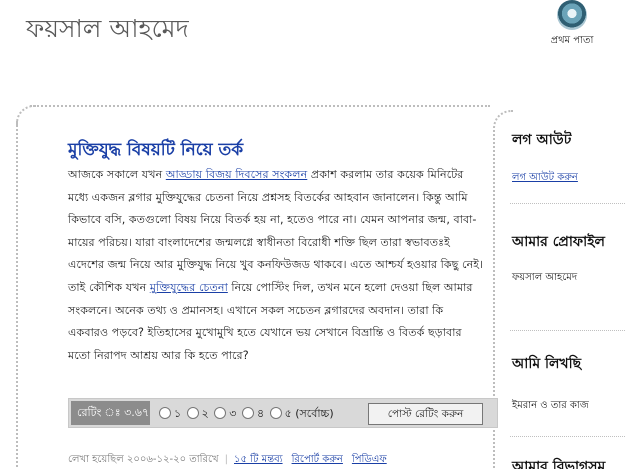 The image size is (625, 469). What do you see at coordinates (236, 174) in the screenshot?
I see `post-link-anthology: আড্ডায় বিজয় দিবসের সংকলন` at bounding box center [236, 174].